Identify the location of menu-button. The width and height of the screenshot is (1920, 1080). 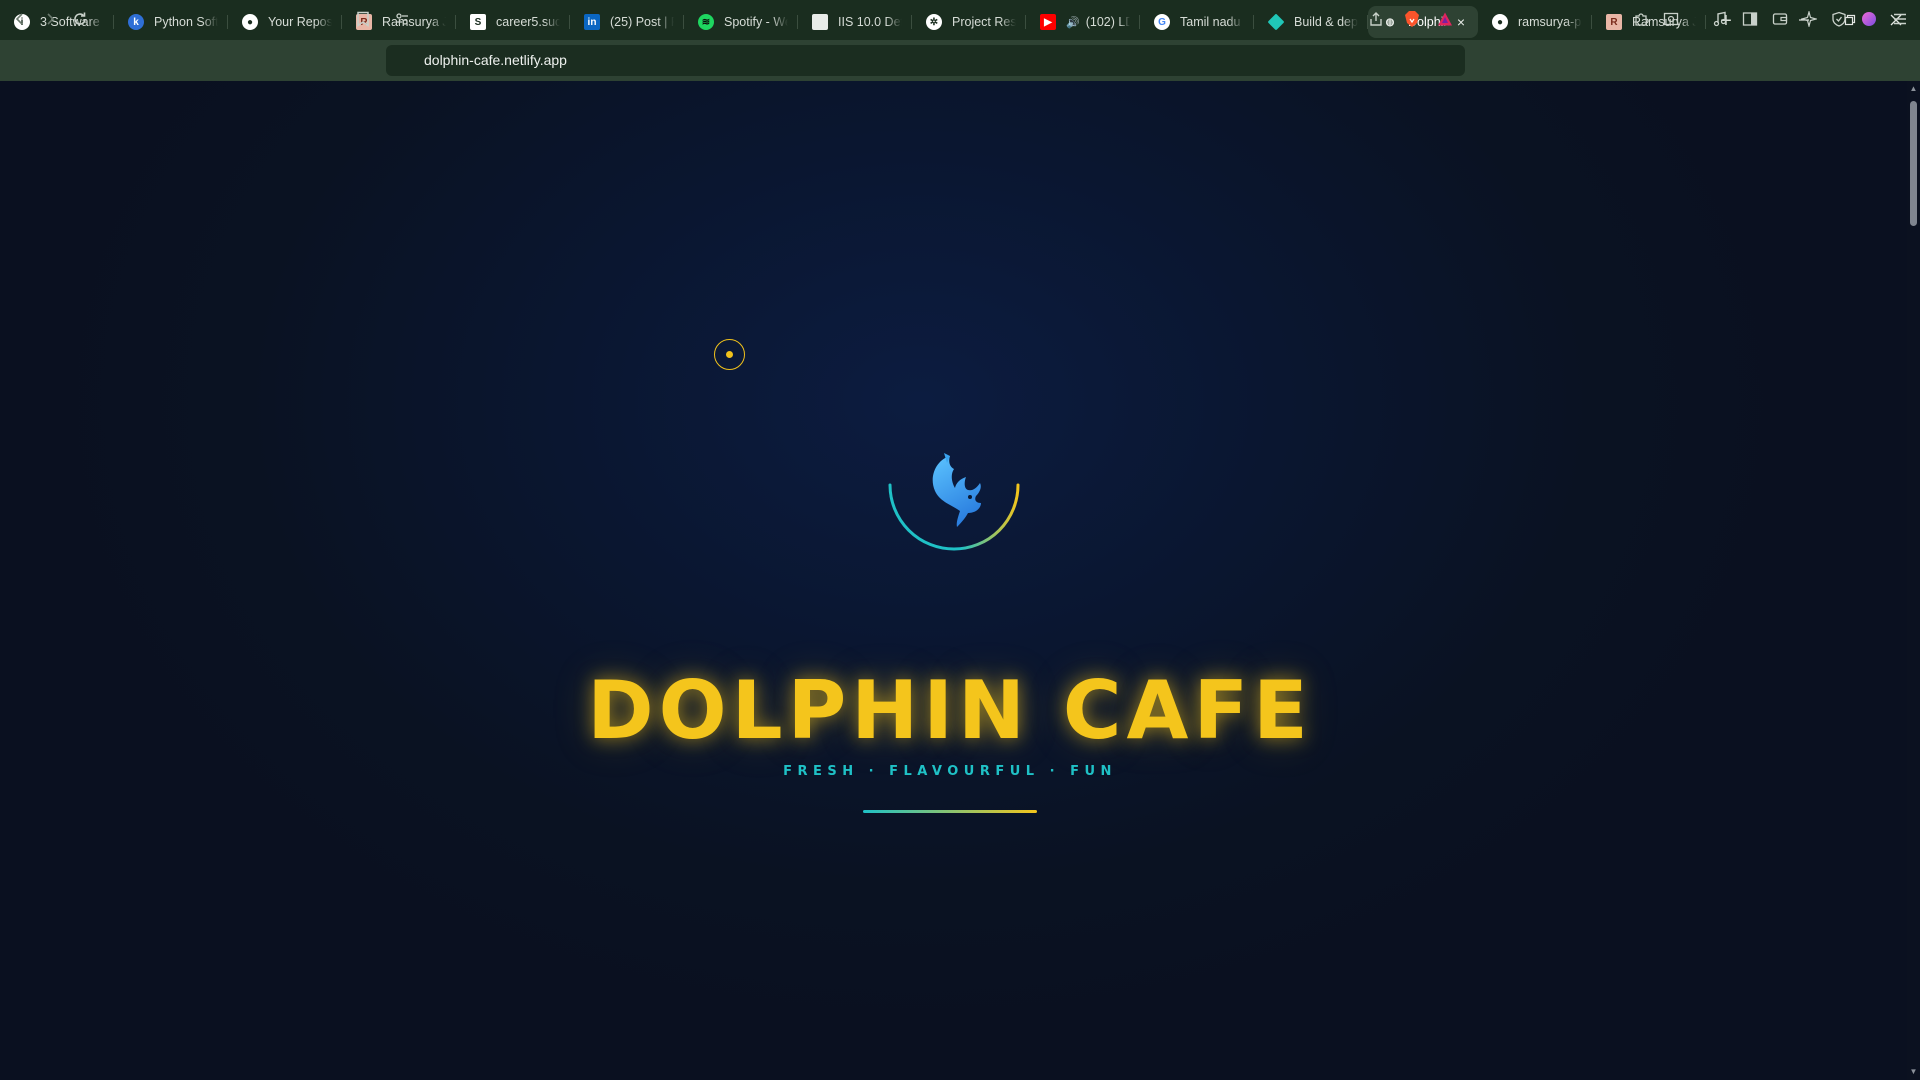
(1900, 21).